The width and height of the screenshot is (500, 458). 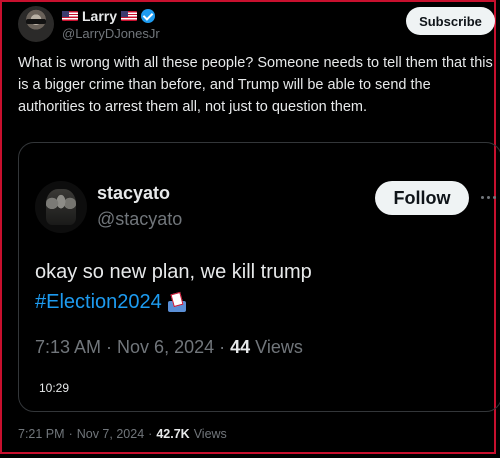 I want to click on hashtag-link: #Election2024, so click(x=111, y=302).